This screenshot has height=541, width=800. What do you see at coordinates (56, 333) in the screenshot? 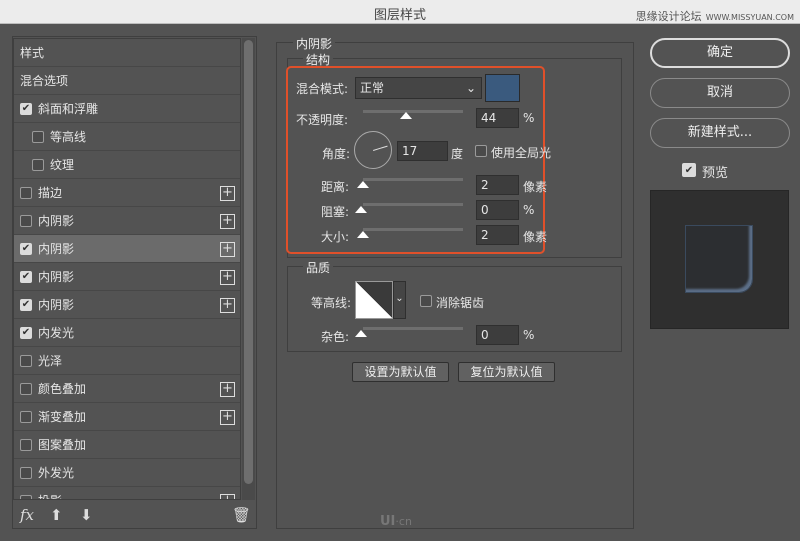
I see `style-item-label: 内发光` at bounding box center [56, 333].